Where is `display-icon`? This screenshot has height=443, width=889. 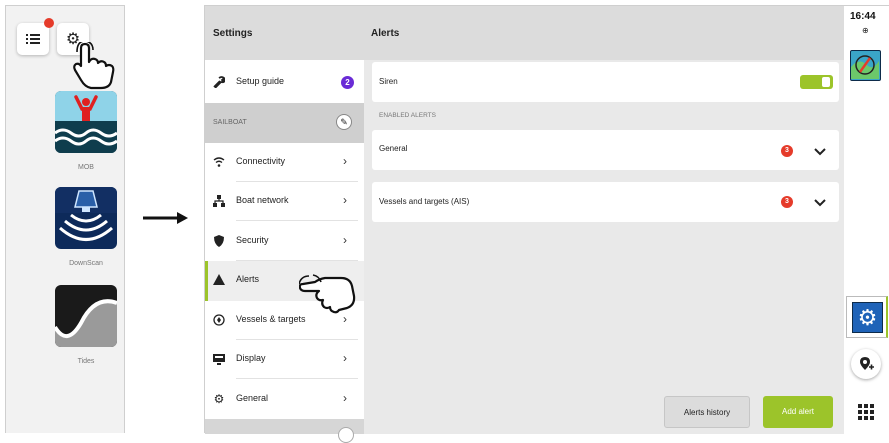 display-icon is located at coordinates (219, 359).